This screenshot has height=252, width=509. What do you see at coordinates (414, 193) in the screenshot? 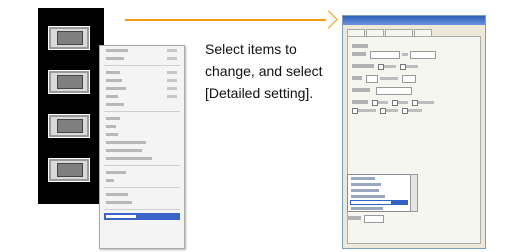
I see `listbox-scrollbar` at bounding box center [414, 193].